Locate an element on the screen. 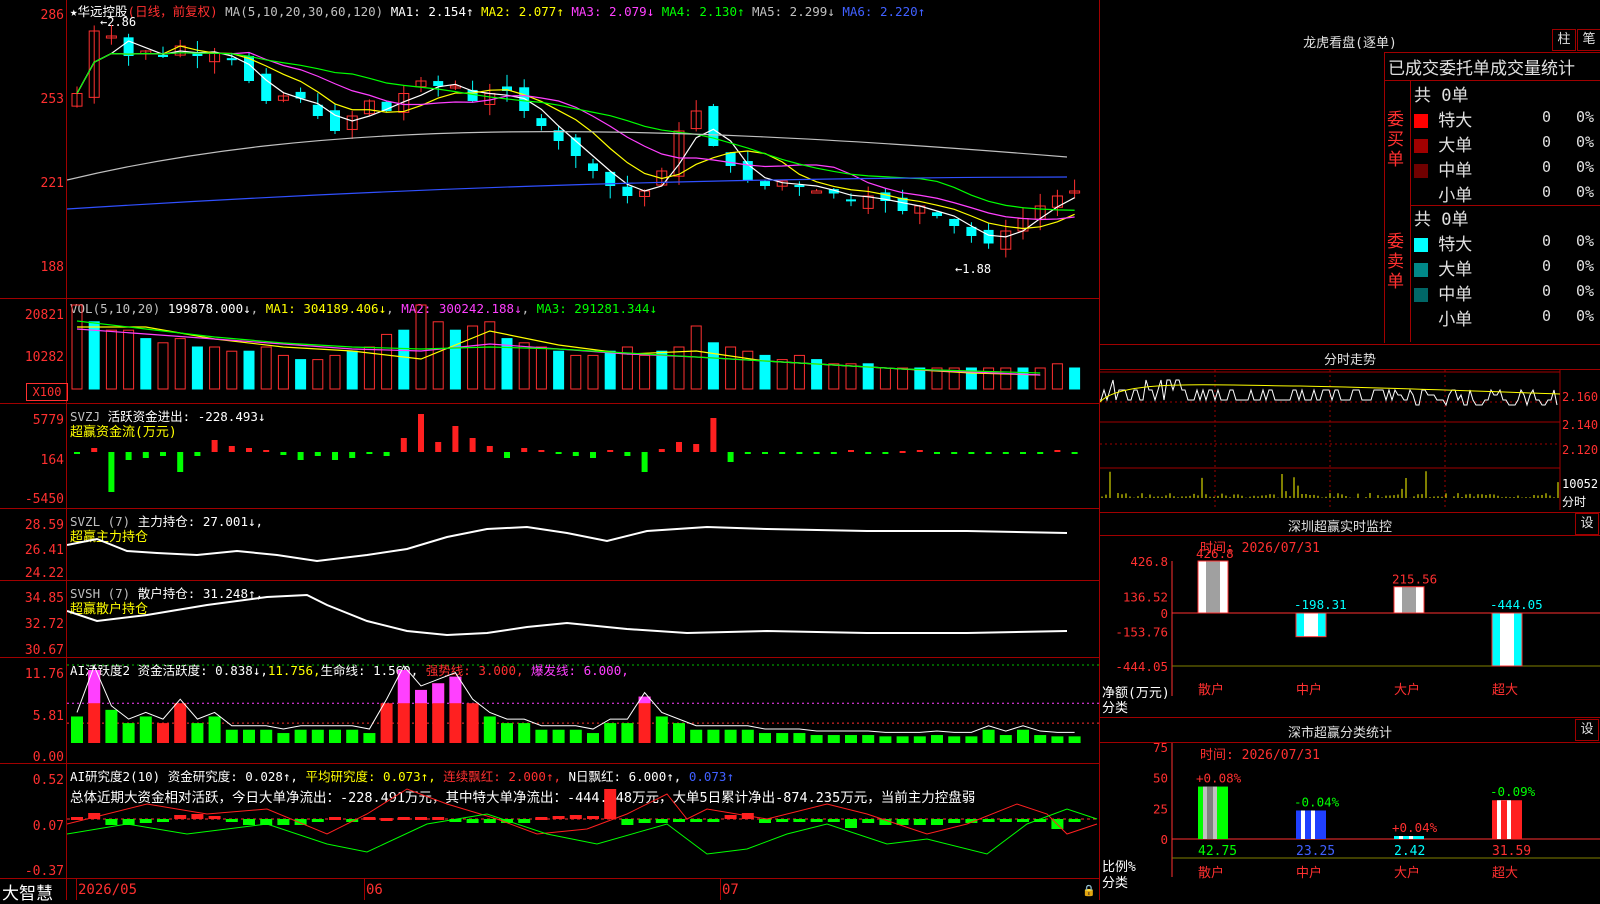  y-tick: 0.00 is located at coordinates (48, 757).